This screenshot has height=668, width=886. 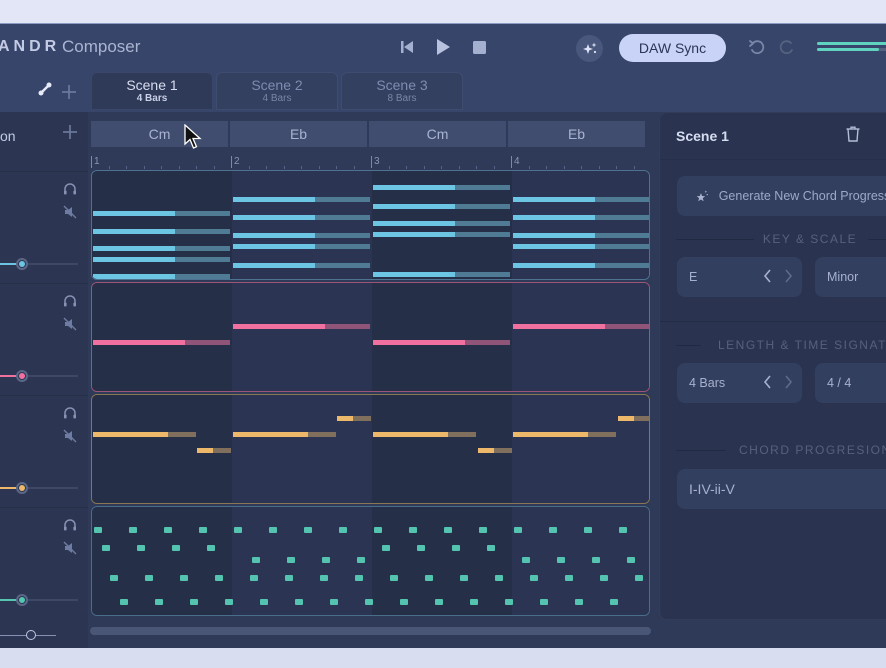 What do you see at coordinates (853, 136) in the screenshot?
I see `delete-scene-button` at bounding box center [853, 136].